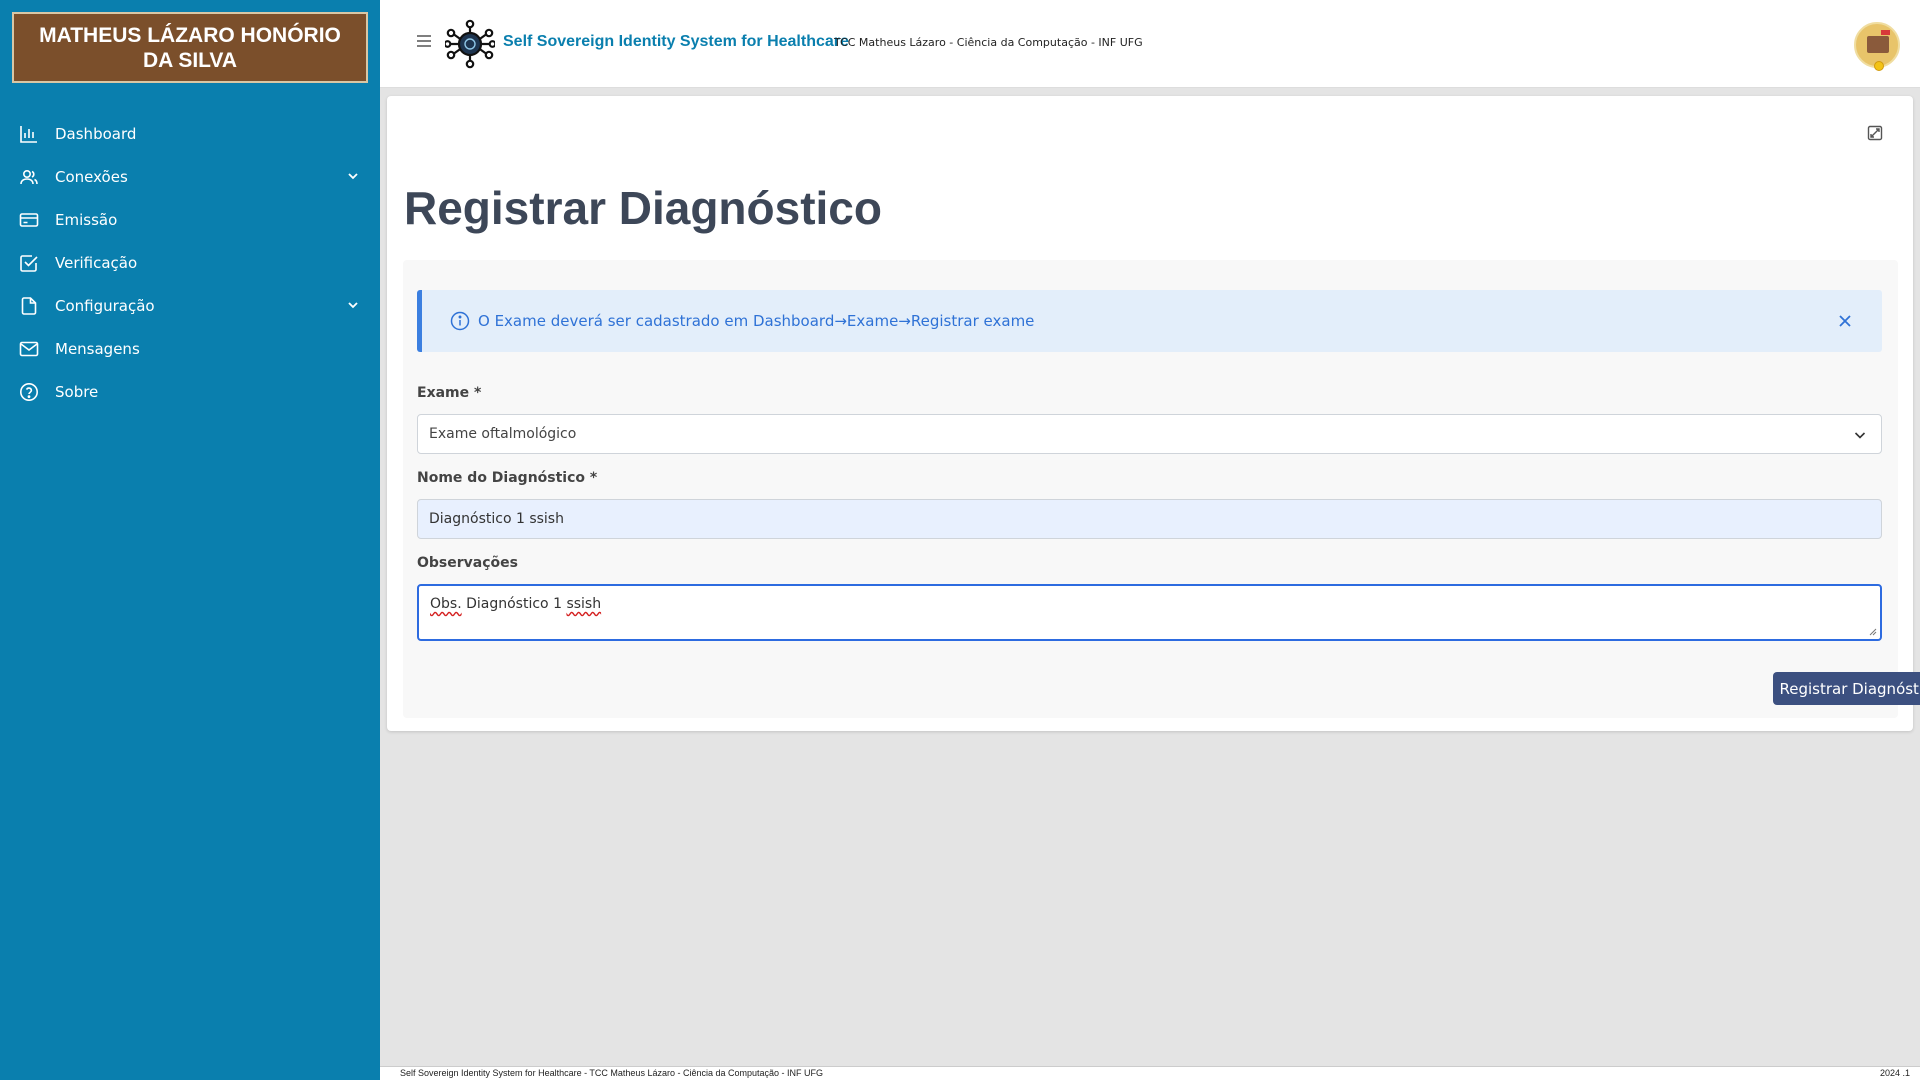 The image size is (1920, 1080). What do you see at coordinates (29, 392) in the screenshot?
I see `help-circle-icon` at bounding box center [29, 392].